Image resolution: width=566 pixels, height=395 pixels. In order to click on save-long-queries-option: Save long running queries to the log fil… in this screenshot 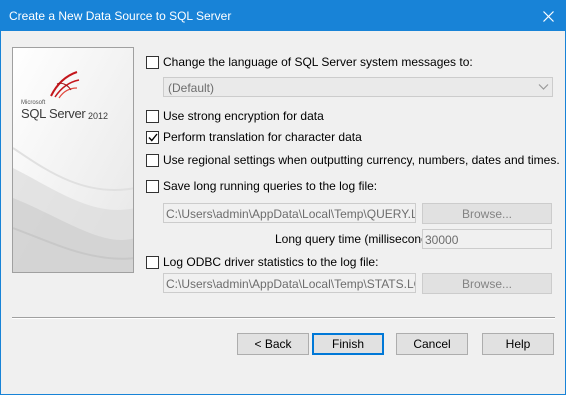, I will do `click(261, 186)`.